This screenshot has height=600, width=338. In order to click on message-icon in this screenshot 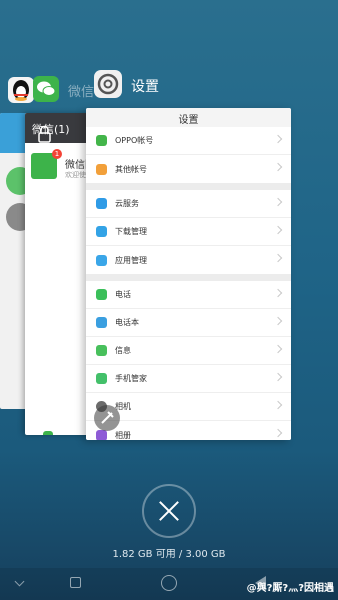, I will do `click(101, 350)`.